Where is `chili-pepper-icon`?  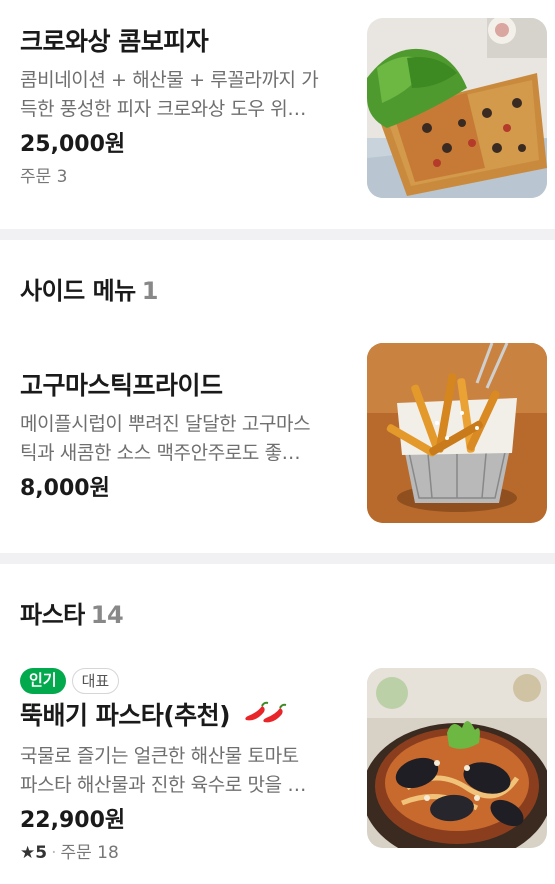
chili-pepper-icon is located at coordinates (266, 717).